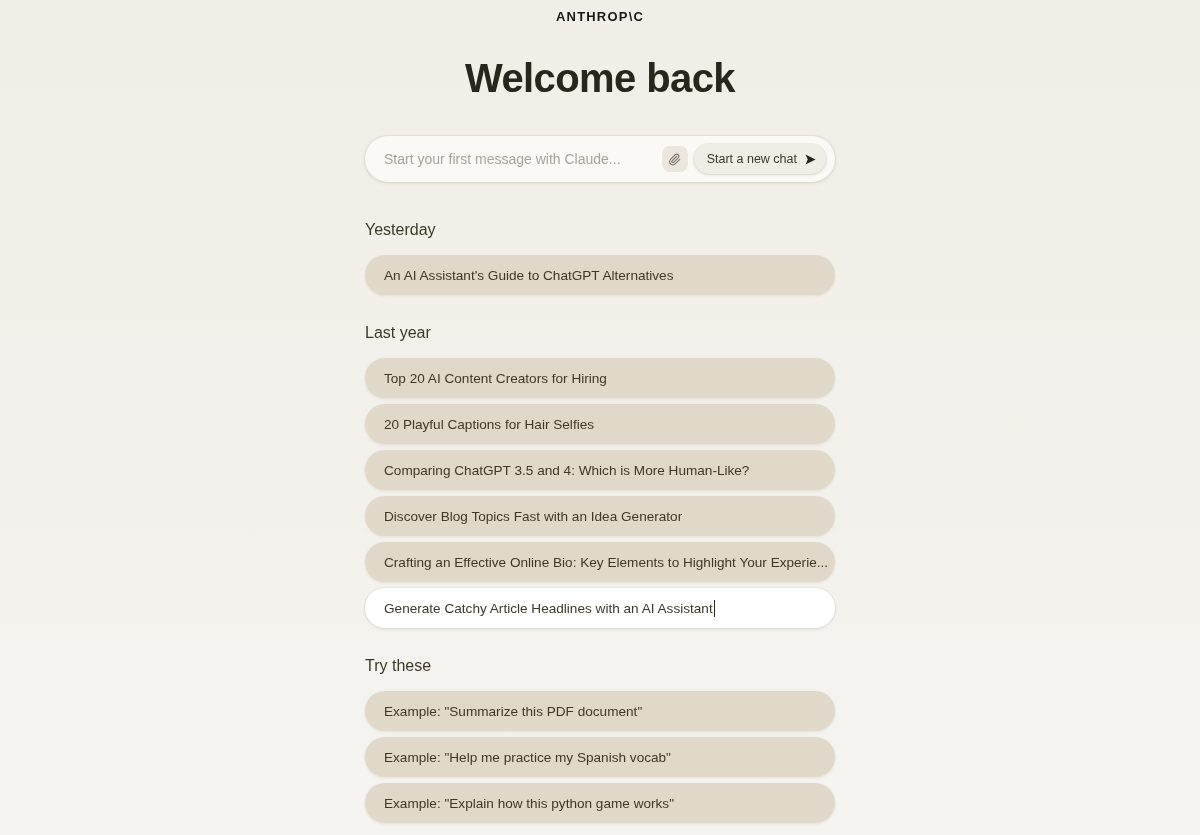  What do you see at coordinates (600, 17) in the screenshot?
I see `logo: ANTHROP\C` at bounding box center [600, 17].